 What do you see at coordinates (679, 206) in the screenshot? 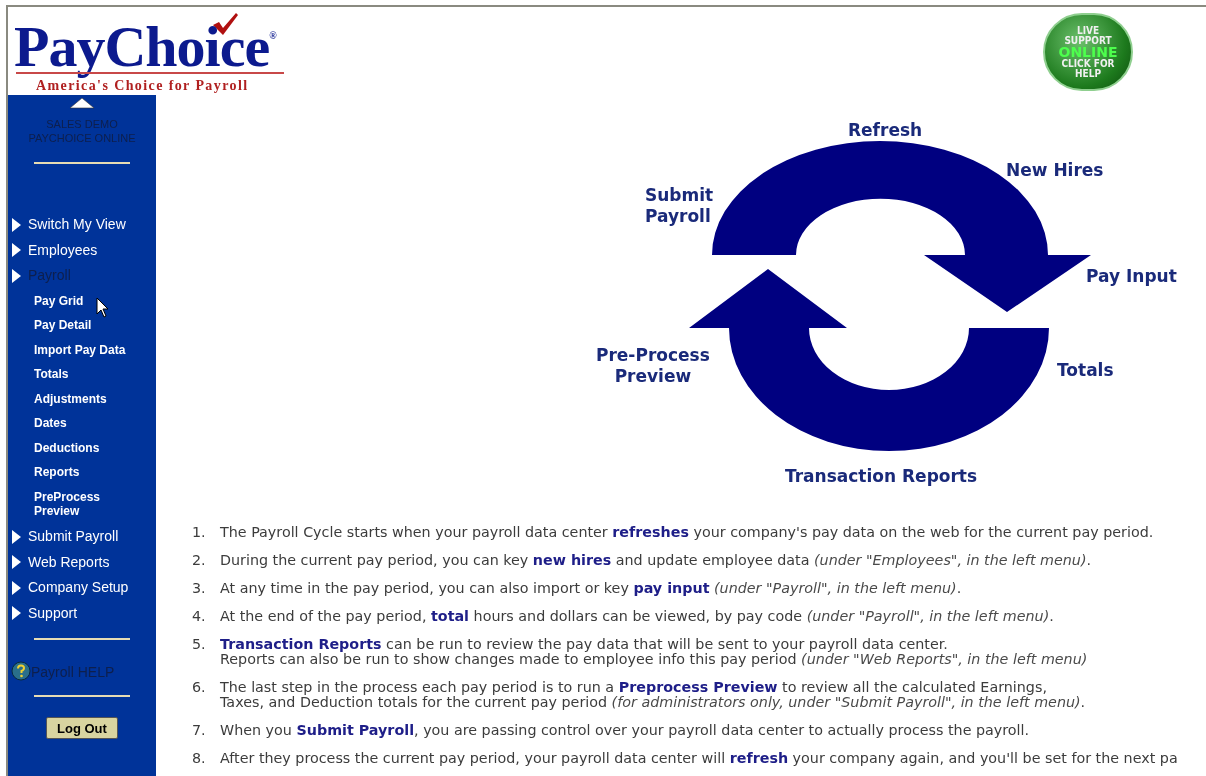
I see `cycle-label: Submit Payroll` at bounding box center [679, 206].